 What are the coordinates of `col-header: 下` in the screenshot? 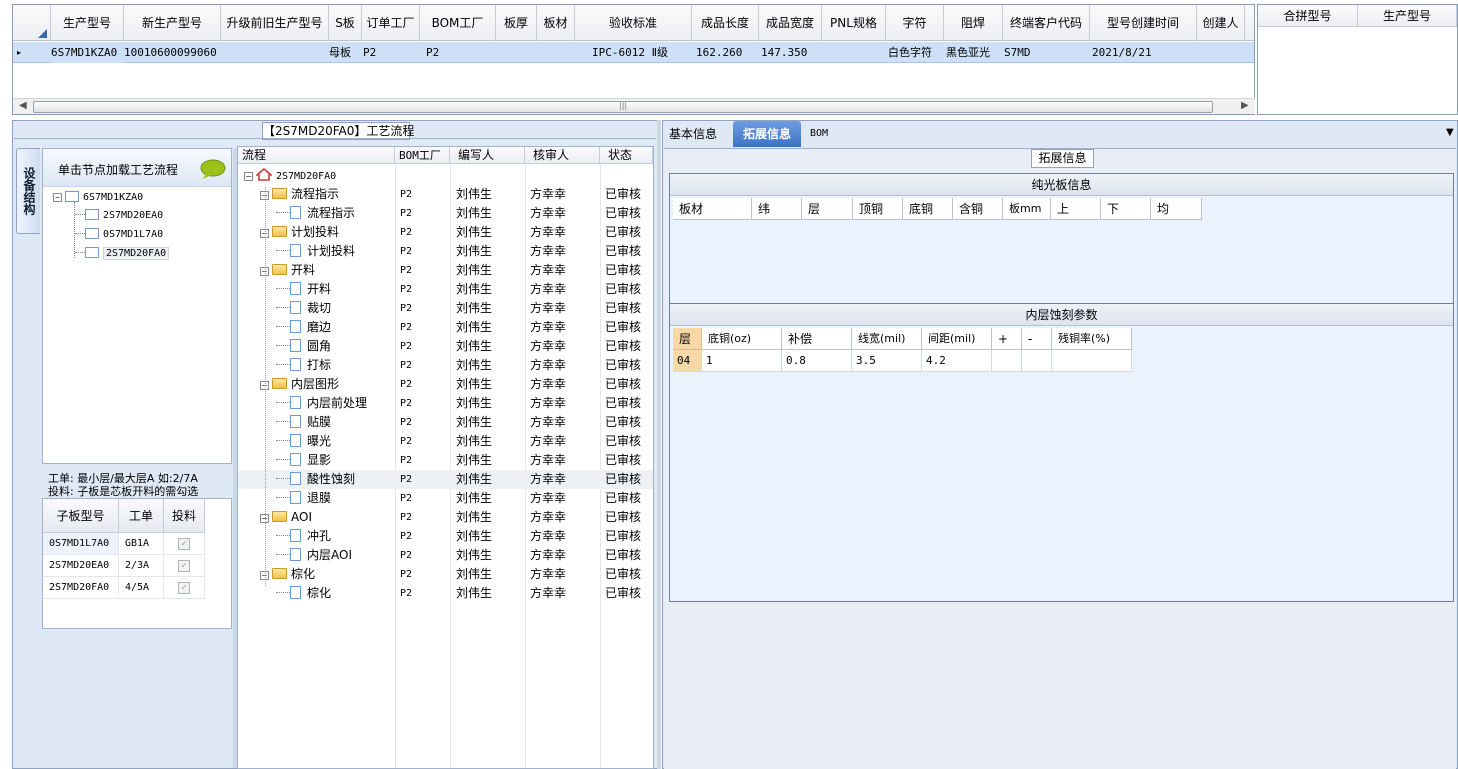 It's located at (1126, 209).